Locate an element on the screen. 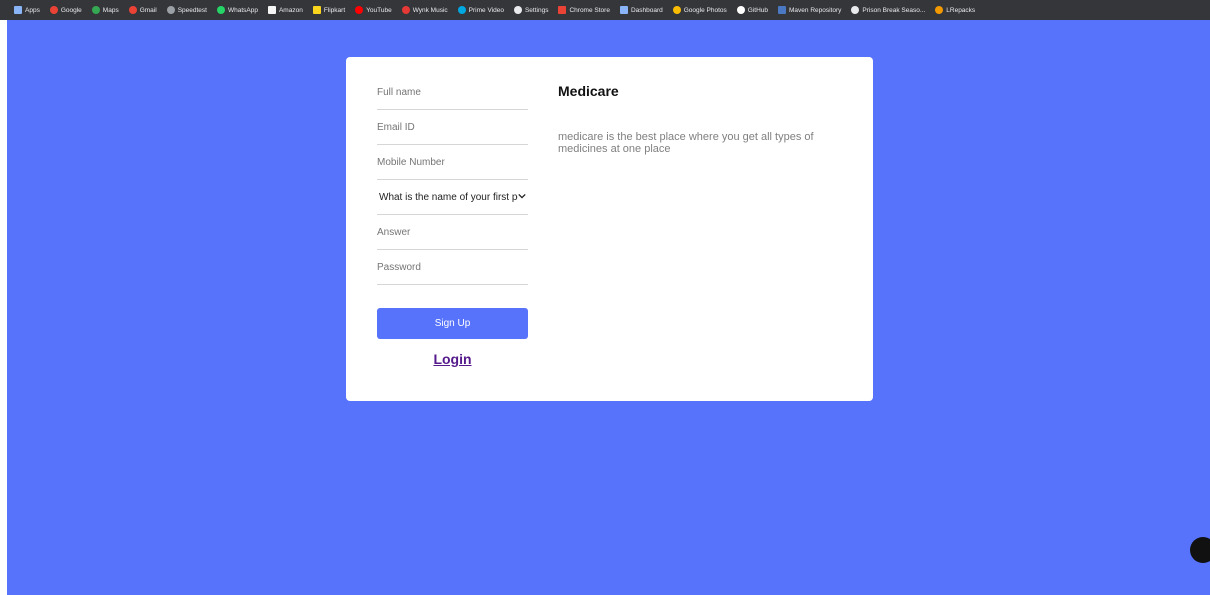 This screenshot has height=595, width=1210. bookmark-item: Apps is located at coordinates (27, 10).